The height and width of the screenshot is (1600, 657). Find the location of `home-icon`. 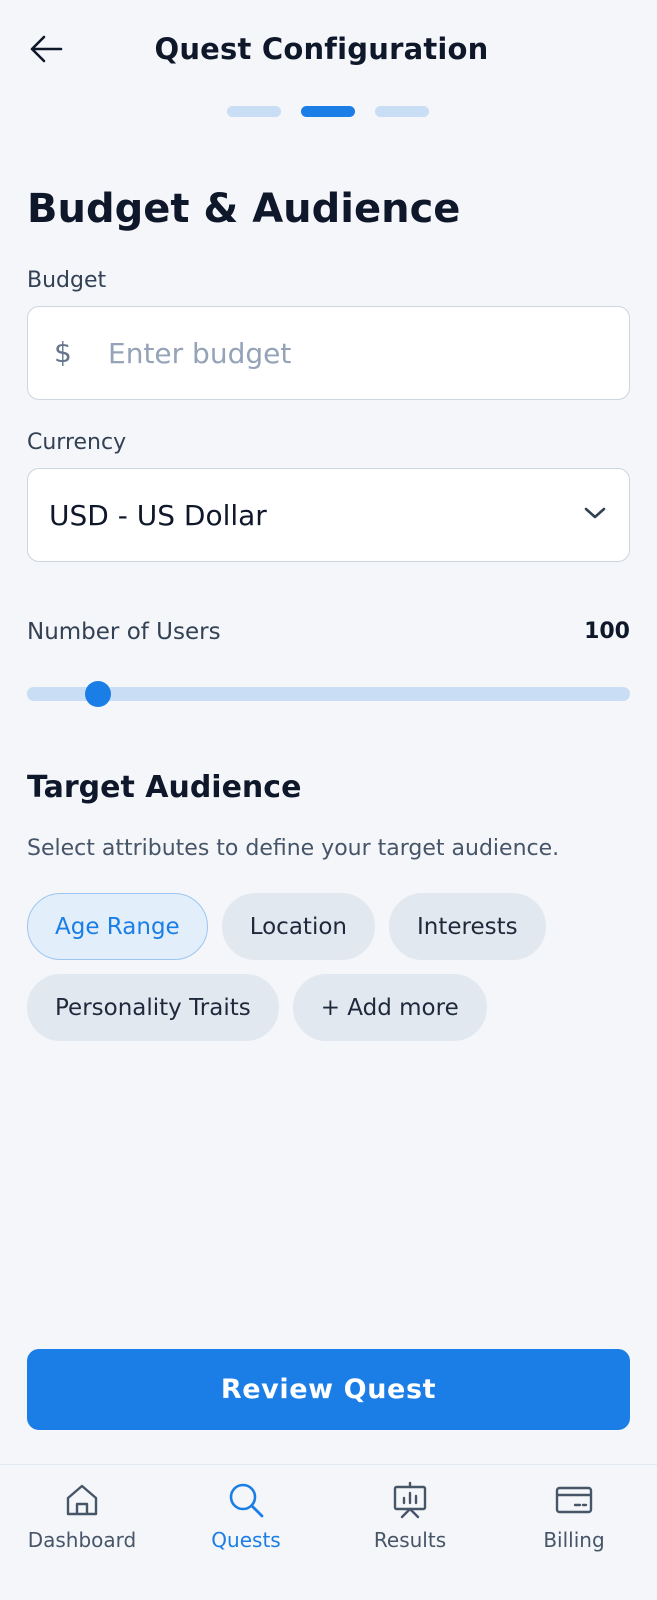

home-icon is located at coordinates (82, 1500).